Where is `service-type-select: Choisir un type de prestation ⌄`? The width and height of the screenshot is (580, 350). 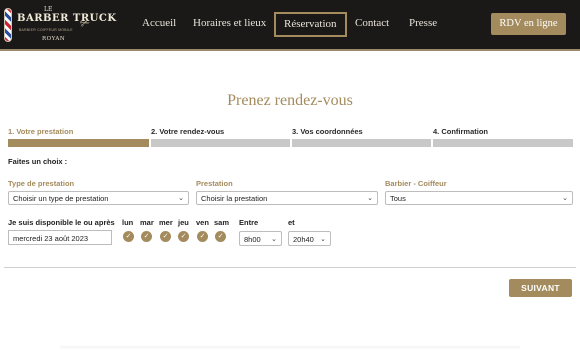
service-type-select: Choisir un type de prestation ⌄ is located at coordinates (98, 198).